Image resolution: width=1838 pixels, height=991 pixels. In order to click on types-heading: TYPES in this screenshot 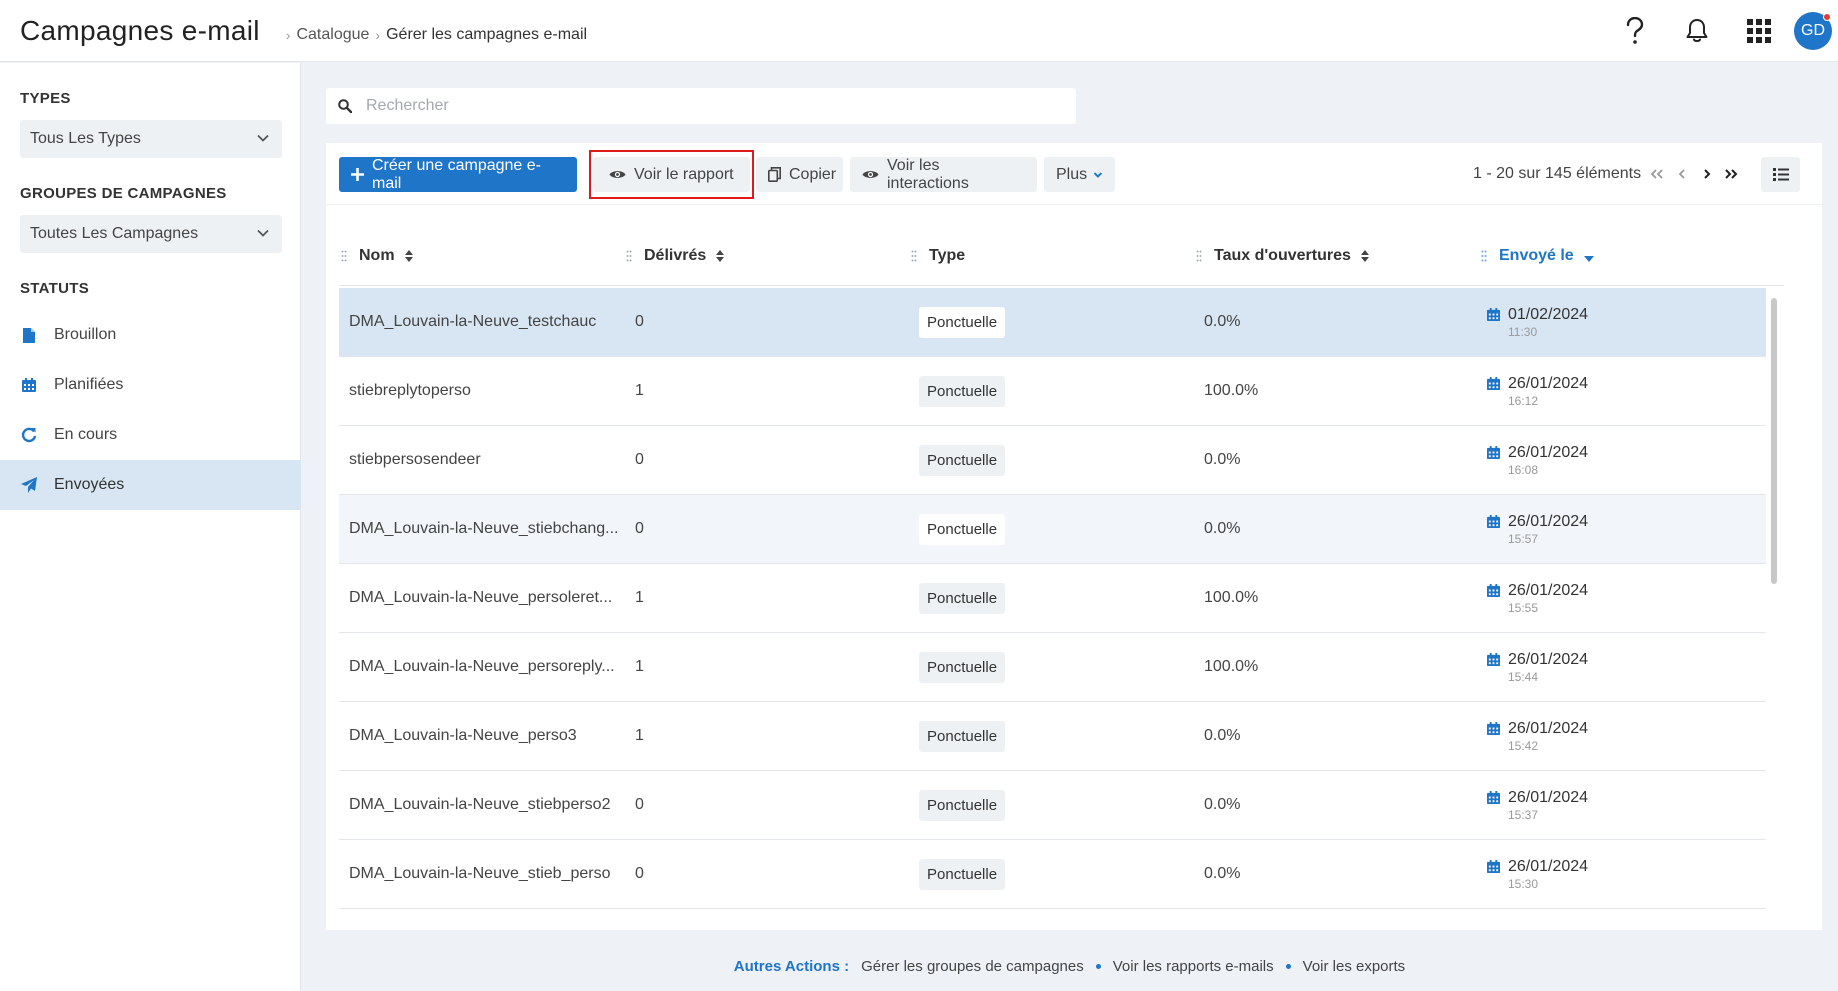, I will do `click(45, 98)`.